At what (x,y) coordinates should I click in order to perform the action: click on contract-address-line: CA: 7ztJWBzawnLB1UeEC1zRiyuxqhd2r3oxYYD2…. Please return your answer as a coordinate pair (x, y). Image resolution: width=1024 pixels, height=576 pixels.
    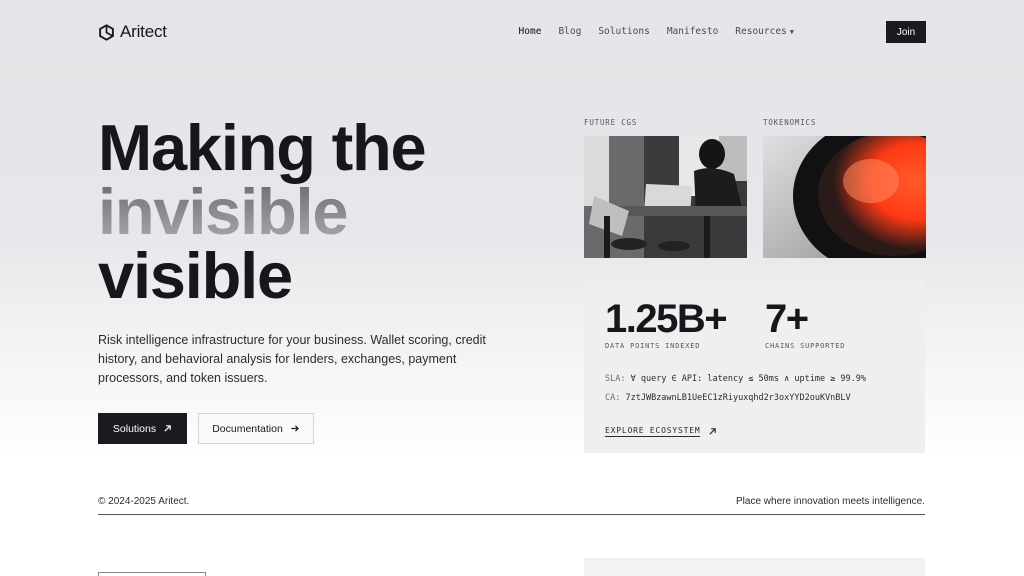
    Looking at the image, I should click on (728, 398).